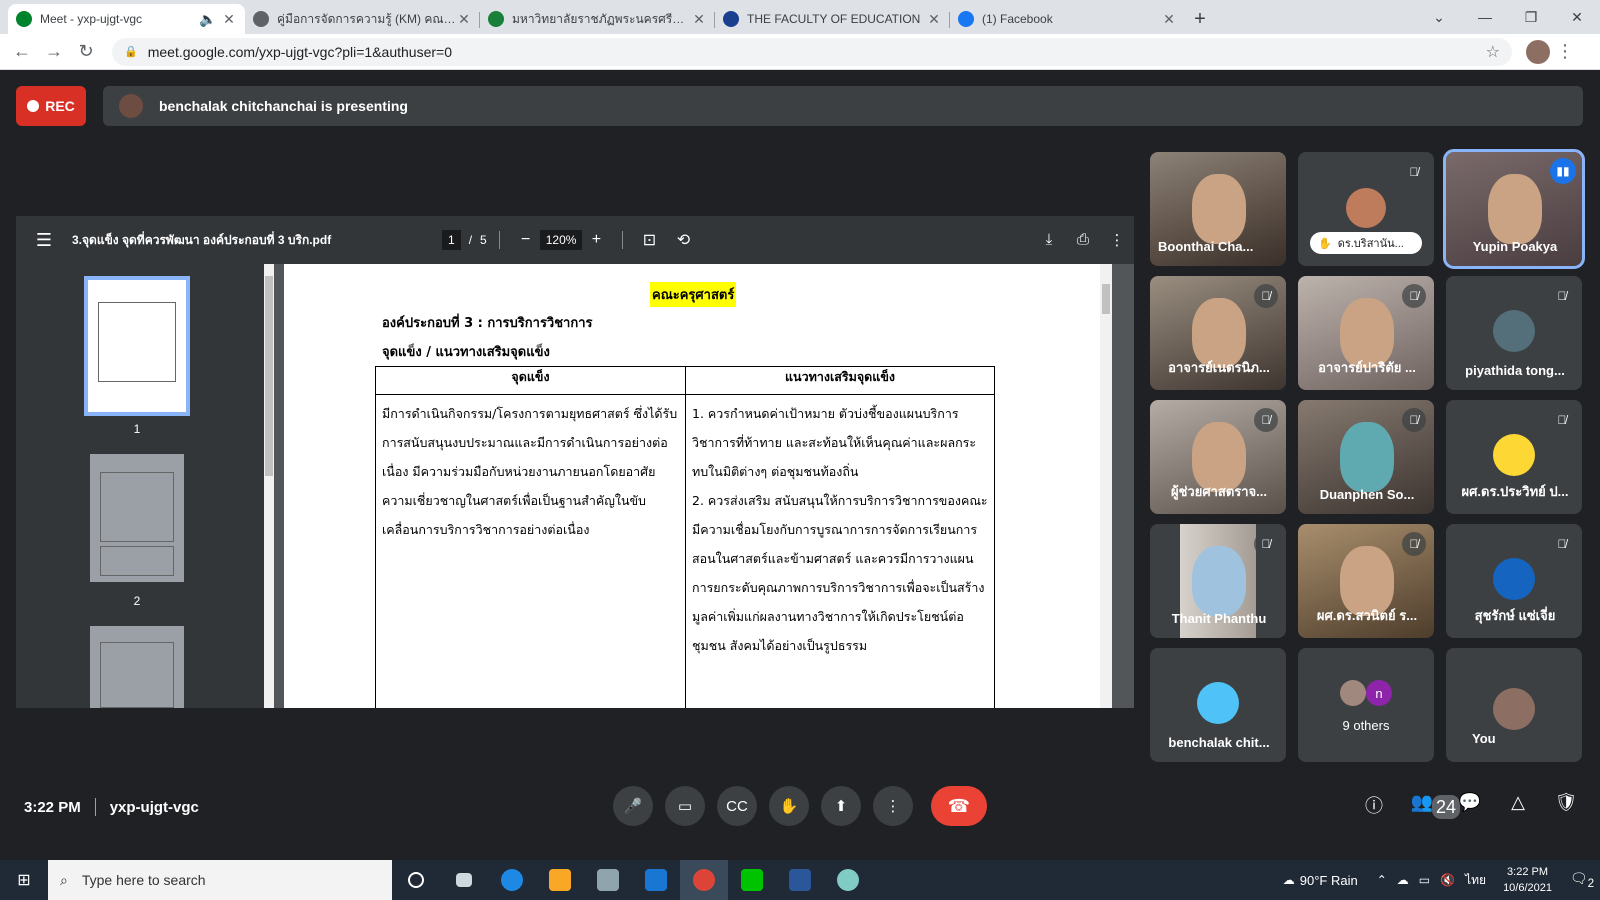 The width and height of the screenshot is (1600, 900). Describe the element at coordinates (1577, 17) in the screenshot. I see `close-window-icon: ✕` at that location.